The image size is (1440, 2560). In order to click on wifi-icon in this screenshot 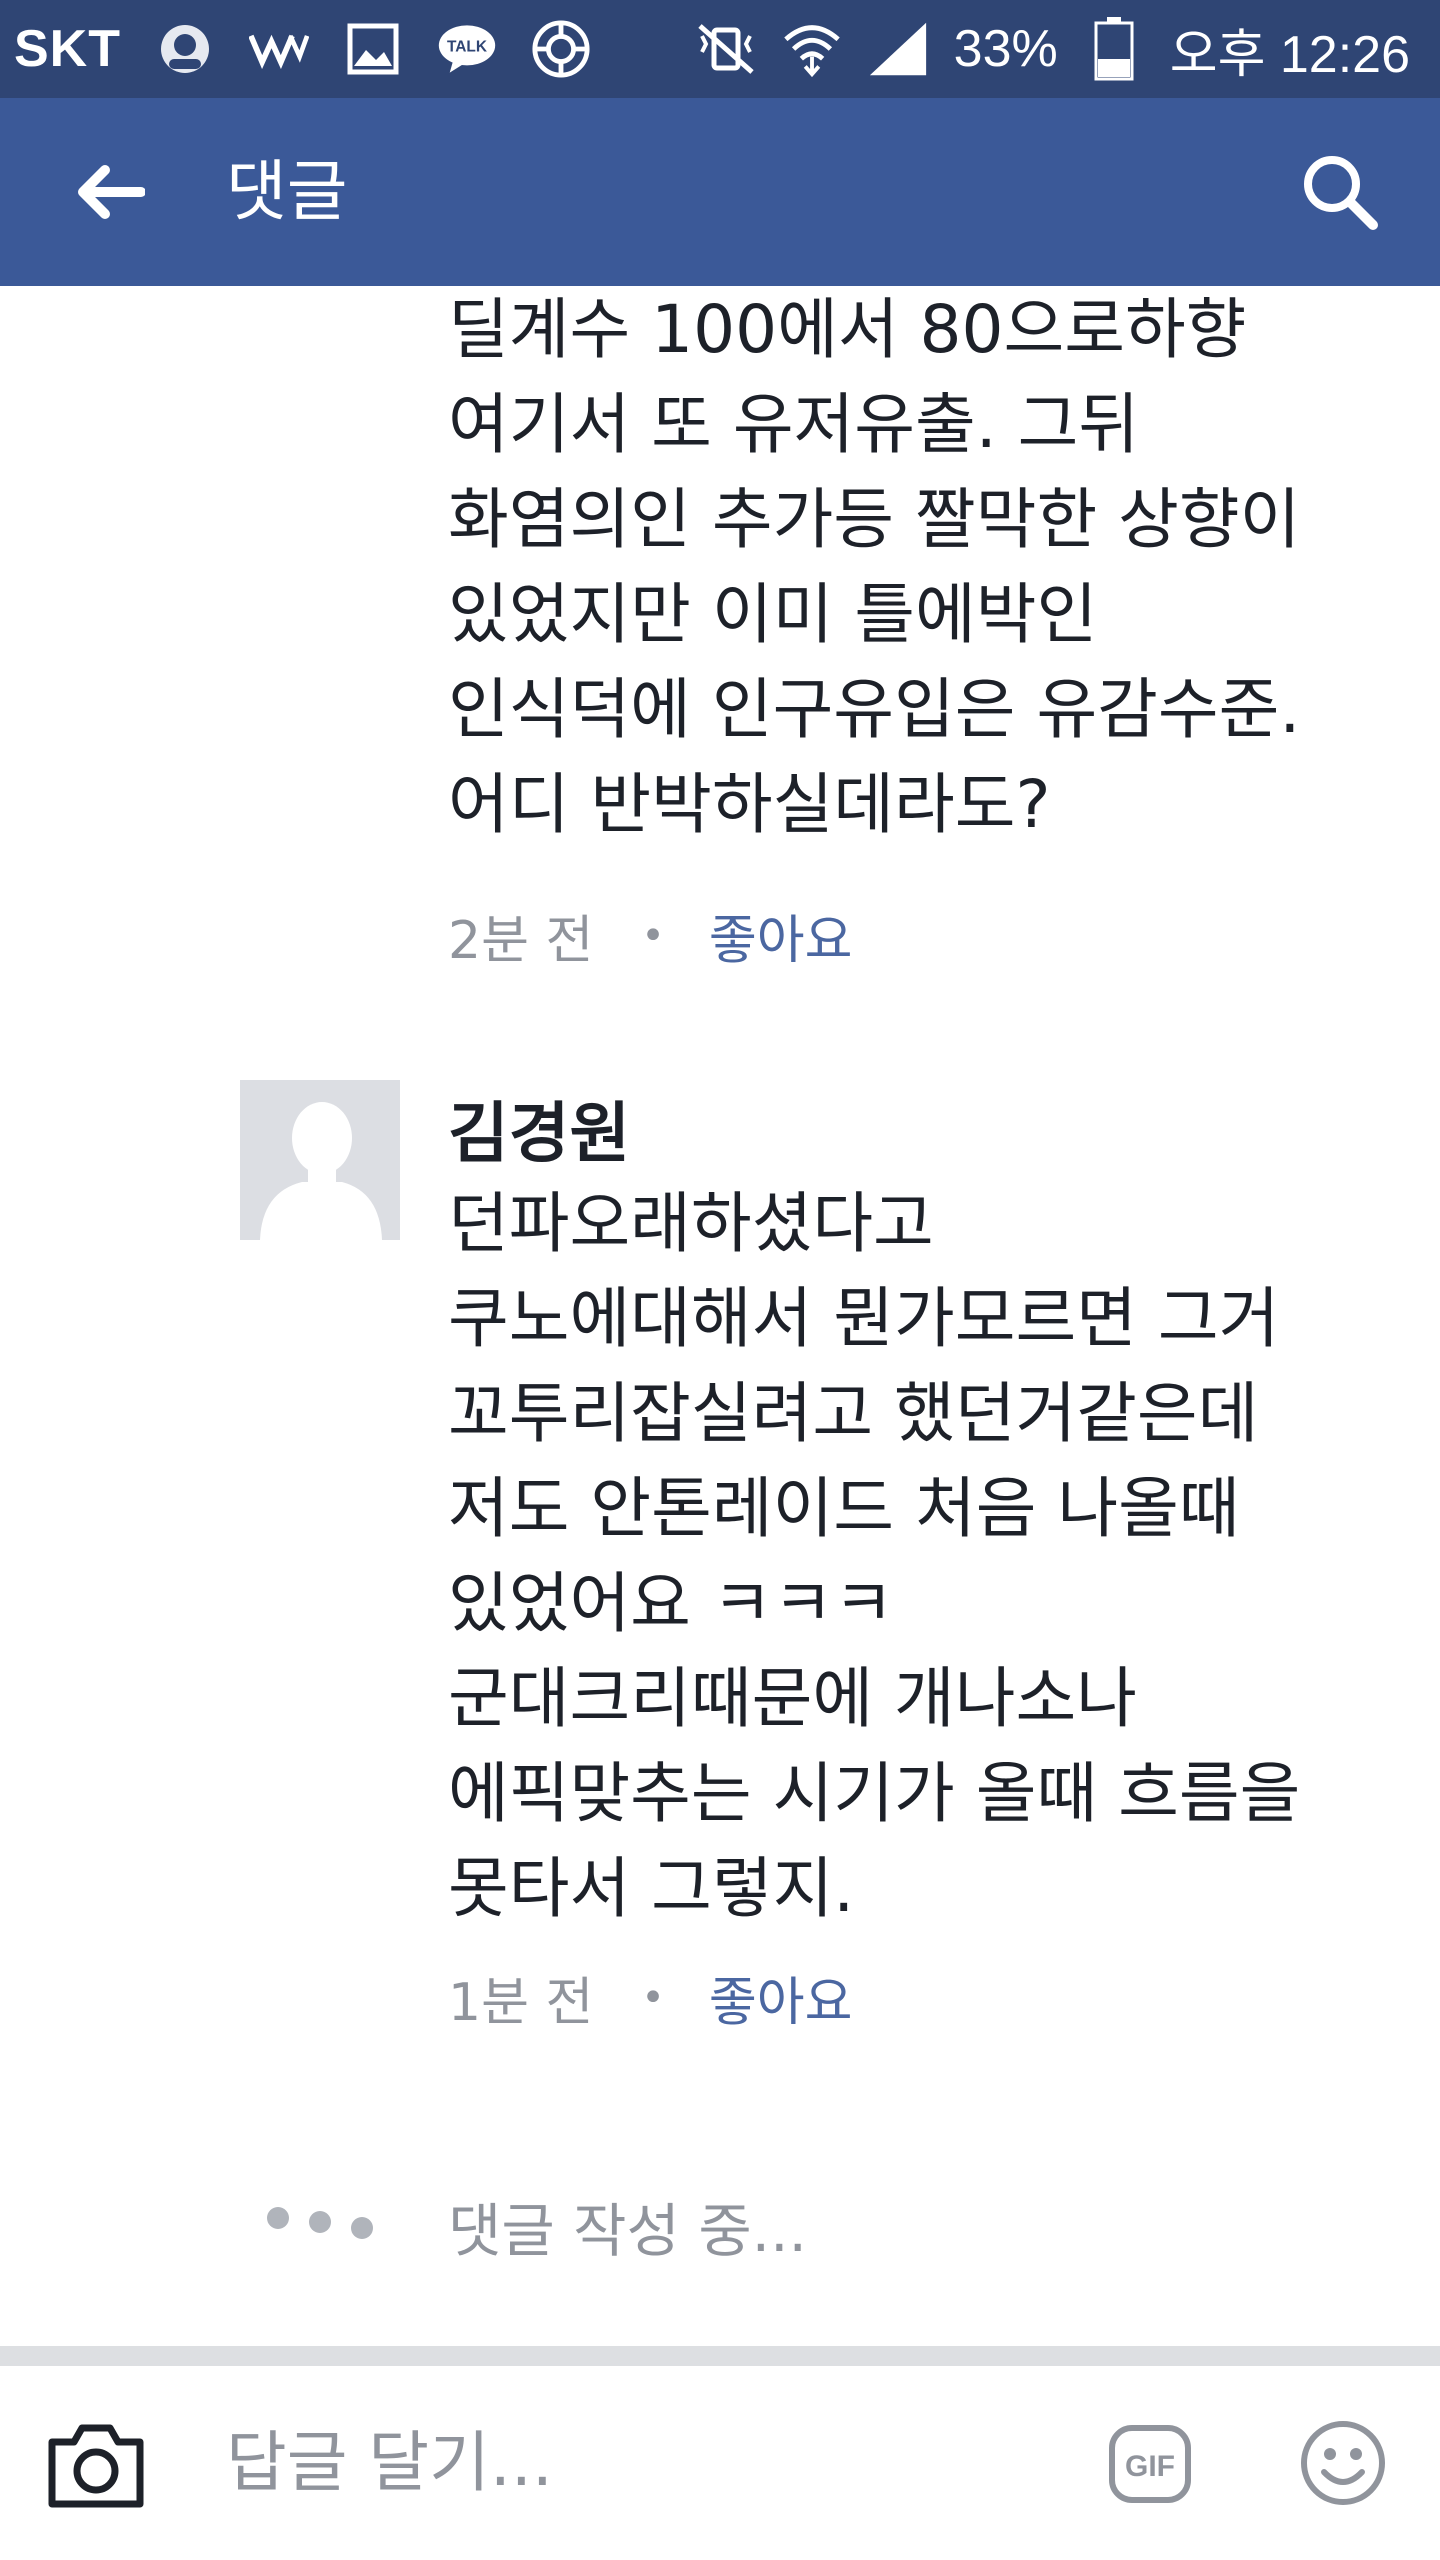, I will do `click(812, 49)`.